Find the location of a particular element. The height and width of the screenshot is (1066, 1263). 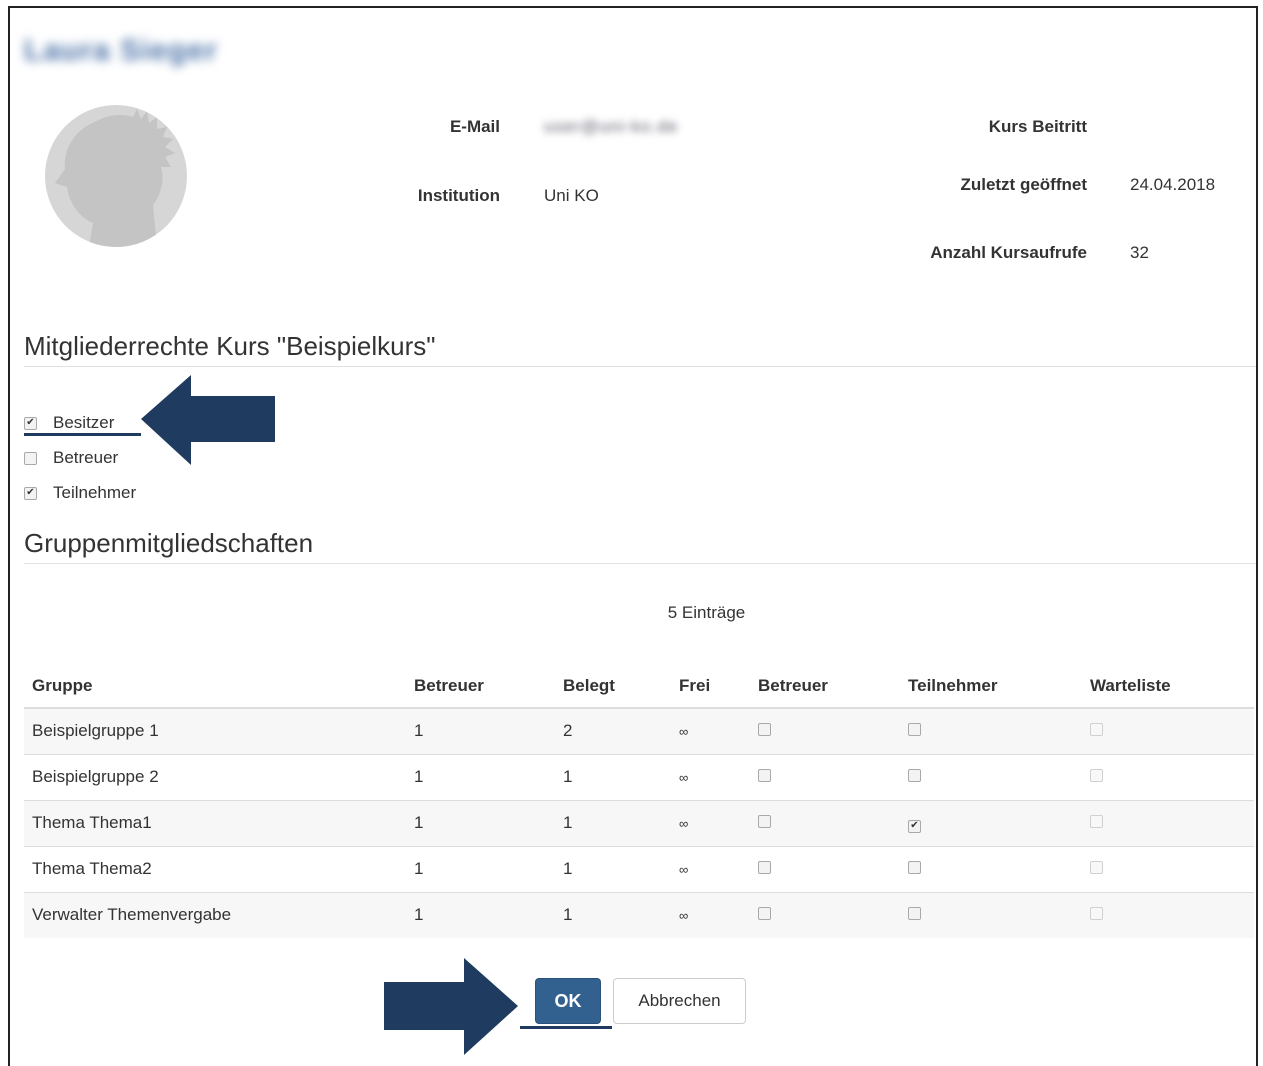

entries-count: 5 Einträge is located at coordinates (706, 612).